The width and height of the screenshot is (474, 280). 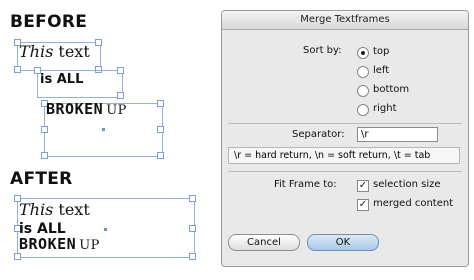 I want to click on separator-label: Separator:, so click(x=318, y=134).